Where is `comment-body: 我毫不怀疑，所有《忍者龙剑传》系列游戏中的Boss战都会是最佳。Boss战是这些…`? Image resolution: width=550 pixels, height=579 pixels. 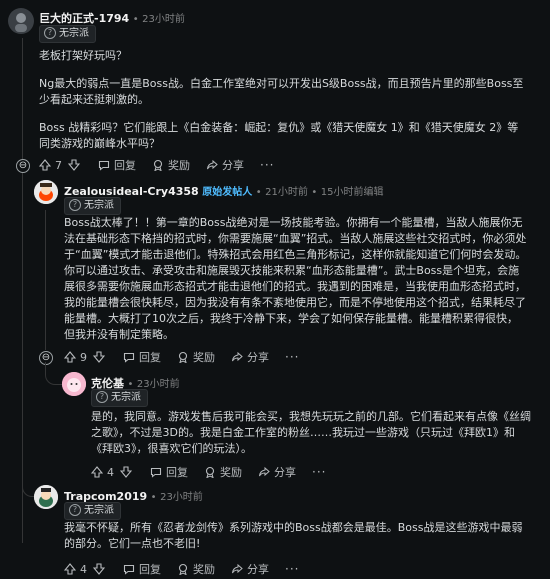
comment-body: 我毫不怀疑，所有《忍者龙剑传》系列游戏中的Boss战都会是最佳。Boss战是这些… is located at coordinates (298, 536).